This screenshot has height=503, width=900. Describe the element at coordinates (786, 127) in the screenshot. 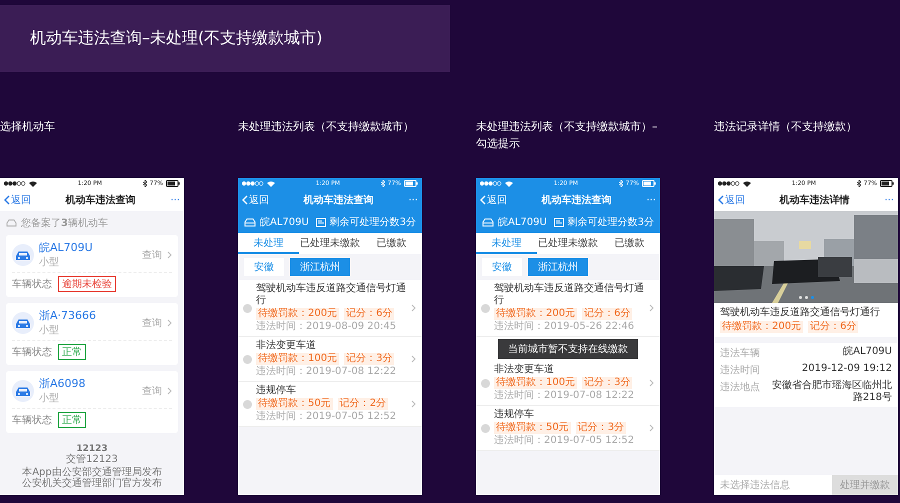

I see `screen-caption: 违法记录详情（不支持缴款）` at that location.